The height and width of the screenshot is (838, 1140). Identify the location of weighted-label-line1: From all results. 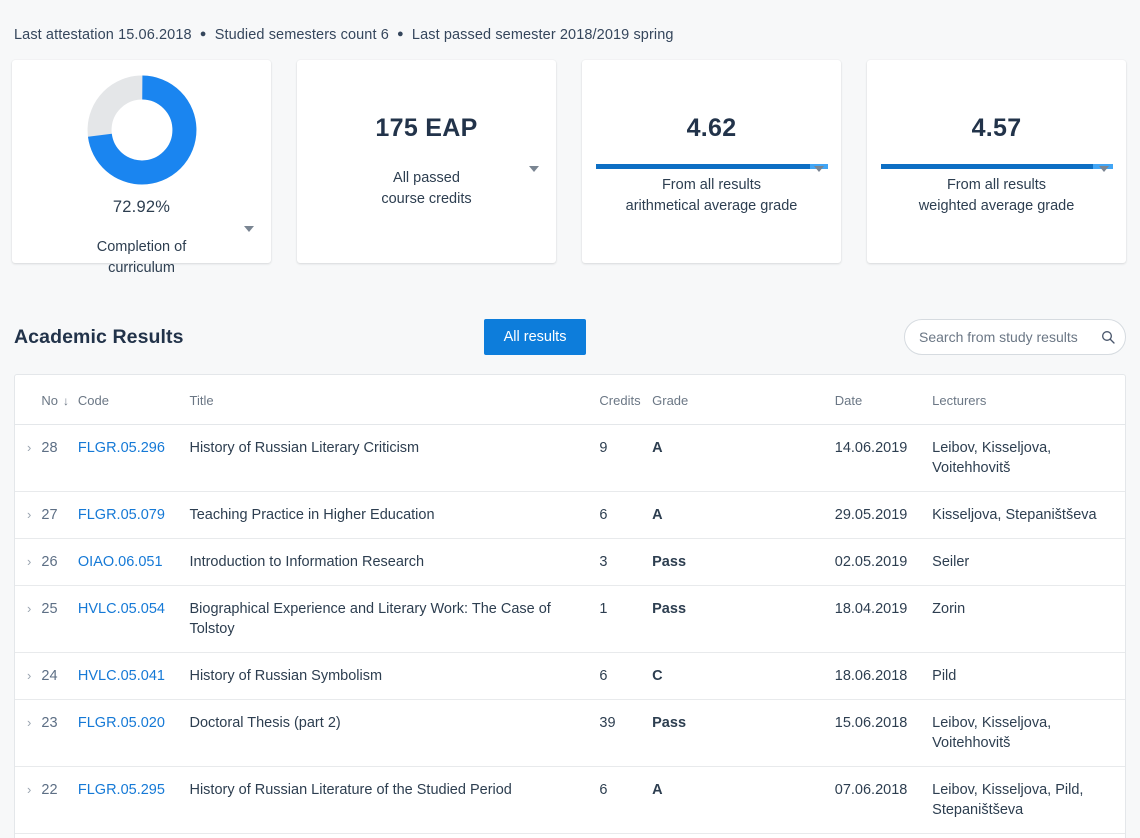
(996, 185).